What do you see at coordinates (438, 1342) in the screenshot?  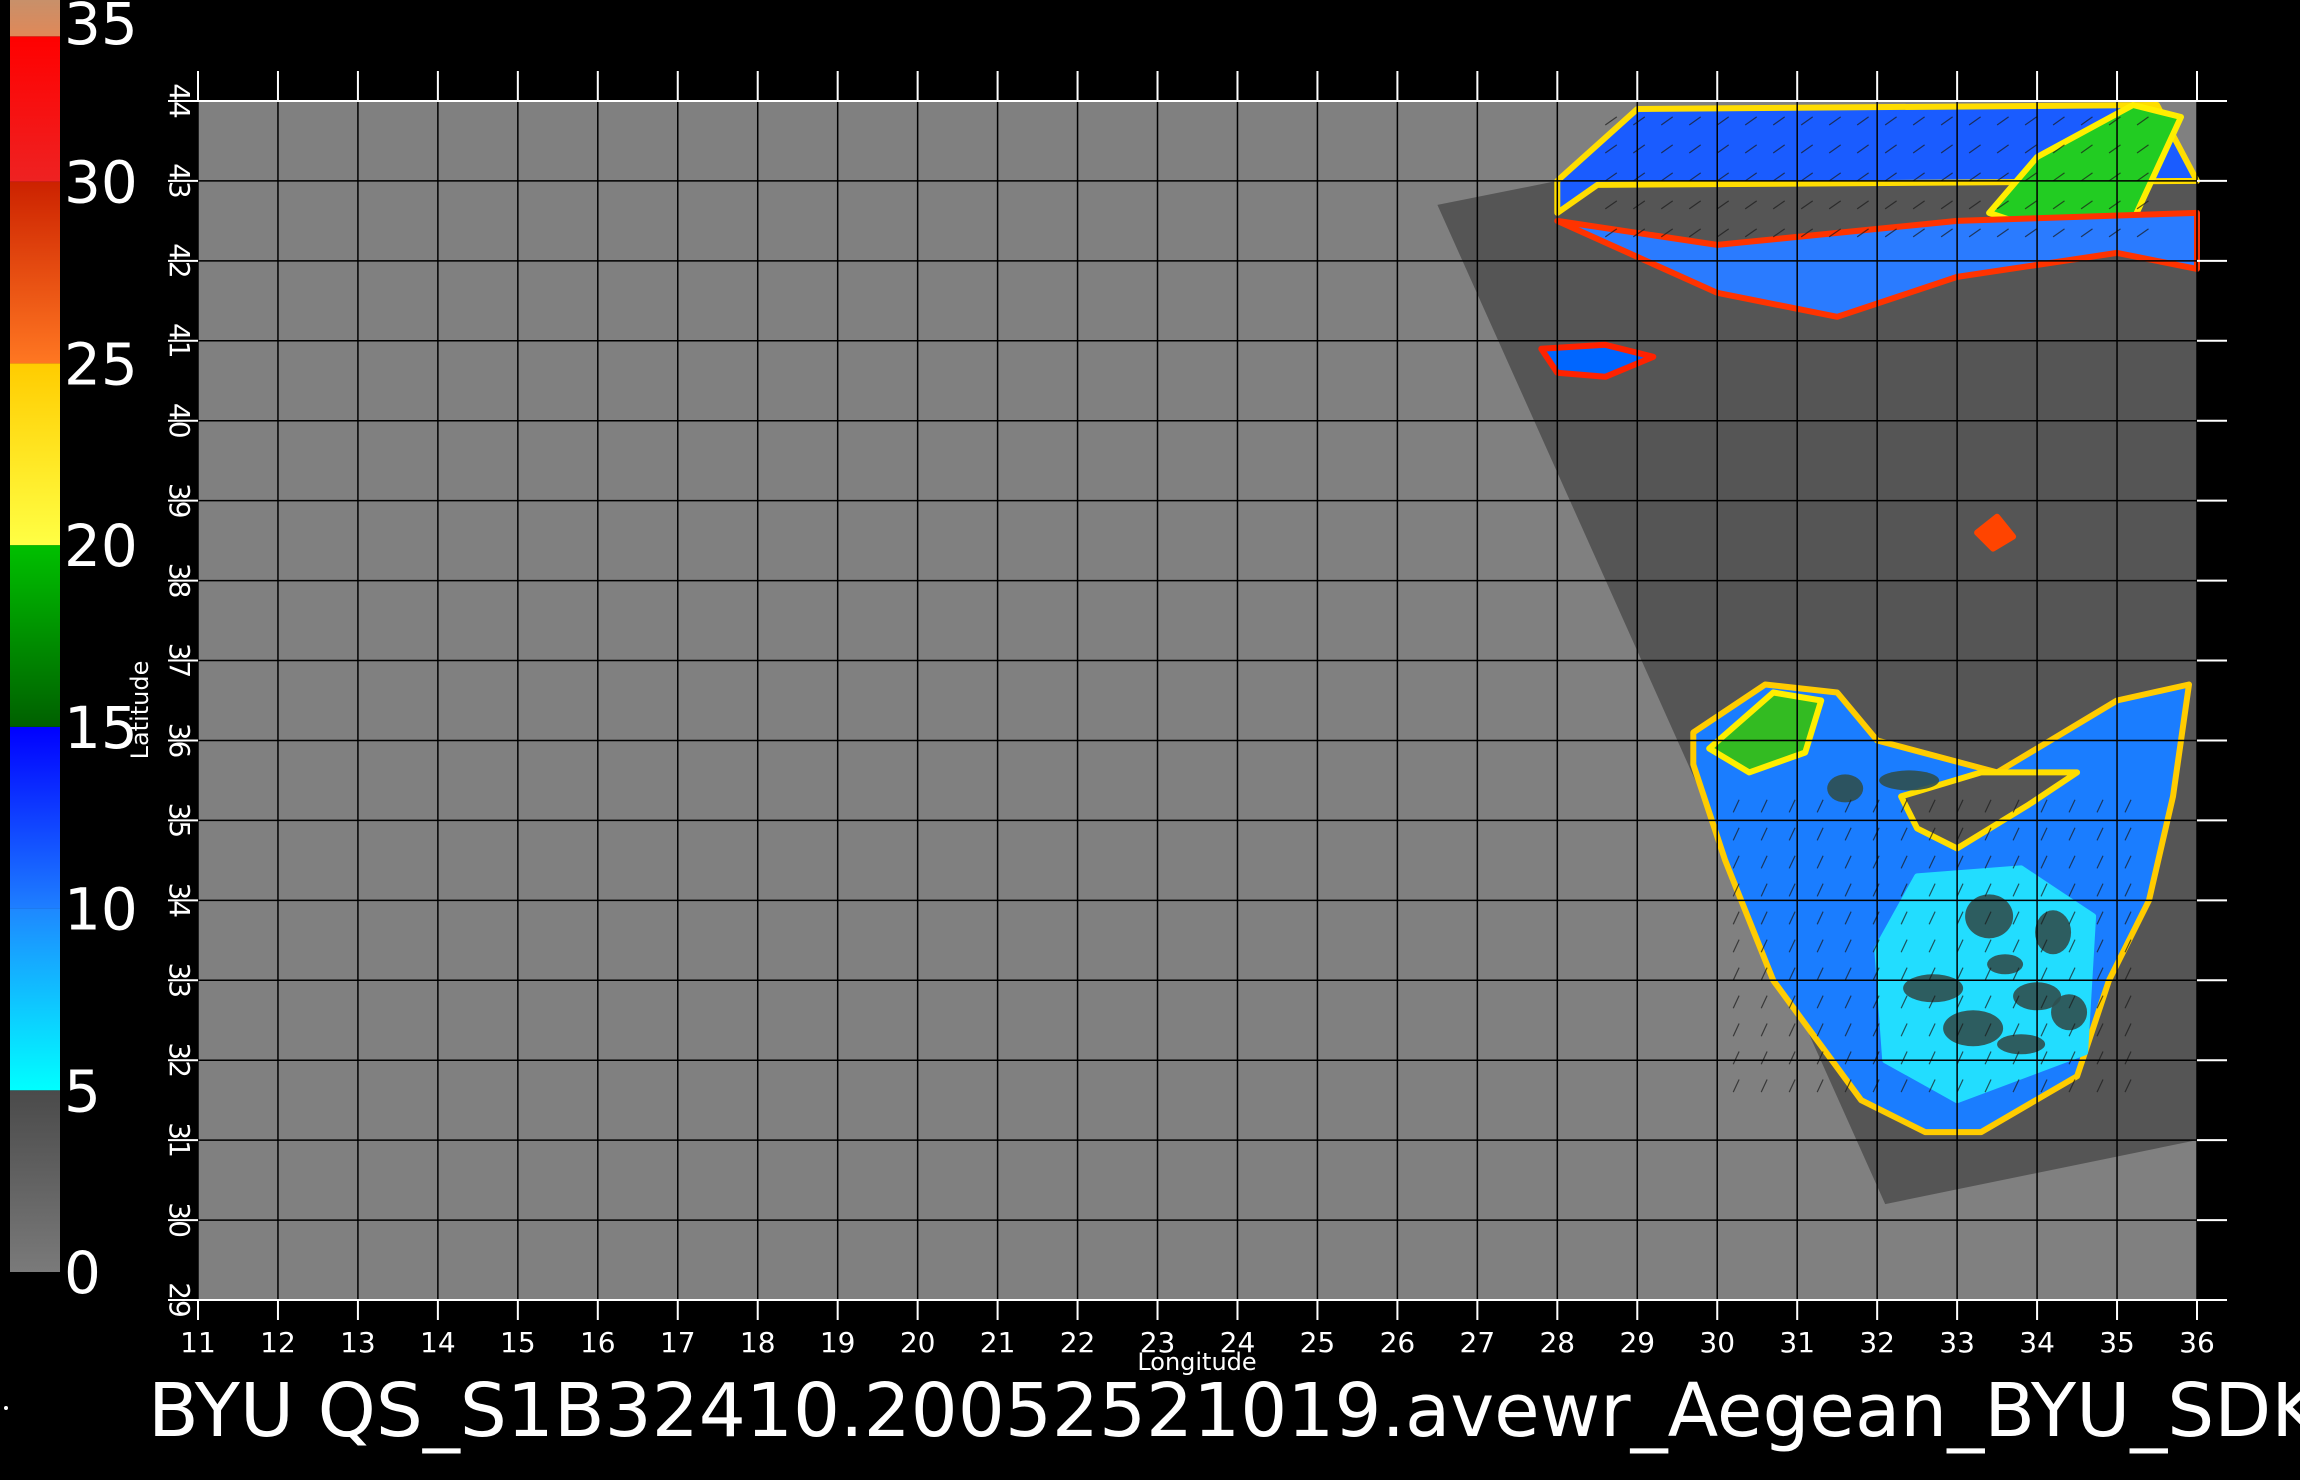 I see `lon-tick-label: 14` at bounding box center [438, 1342].